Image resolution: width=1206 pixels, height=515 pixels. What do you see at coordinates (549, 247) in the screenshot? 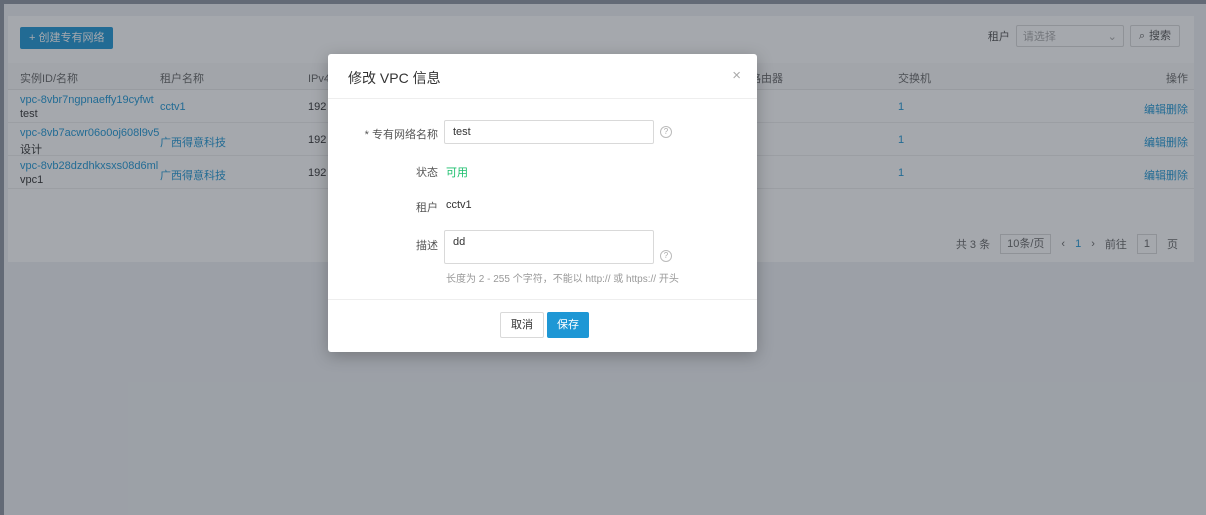
I see `description-textarea: dd` at bounding box center [549, 247].